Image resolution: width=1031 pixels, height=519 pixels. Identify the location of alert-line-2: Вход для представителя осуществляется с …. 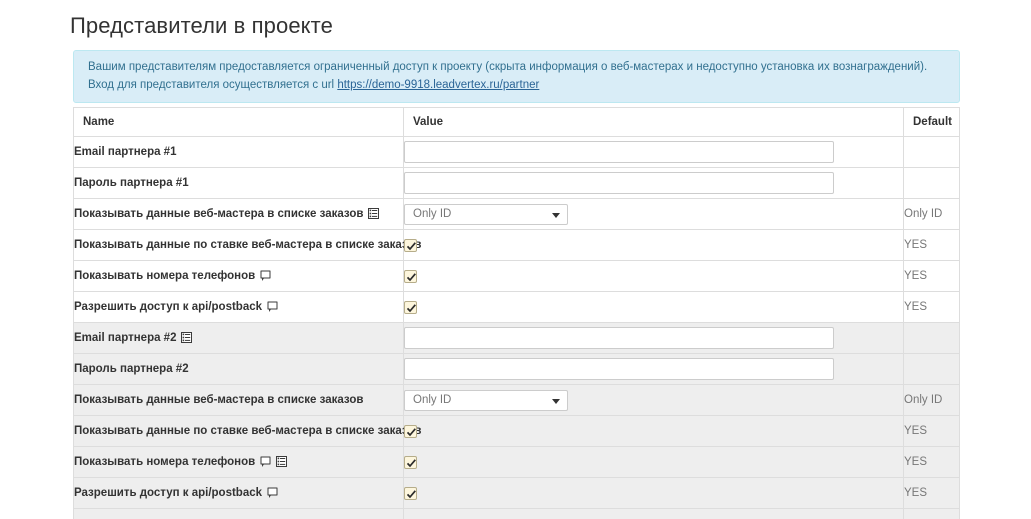
(517, 85).